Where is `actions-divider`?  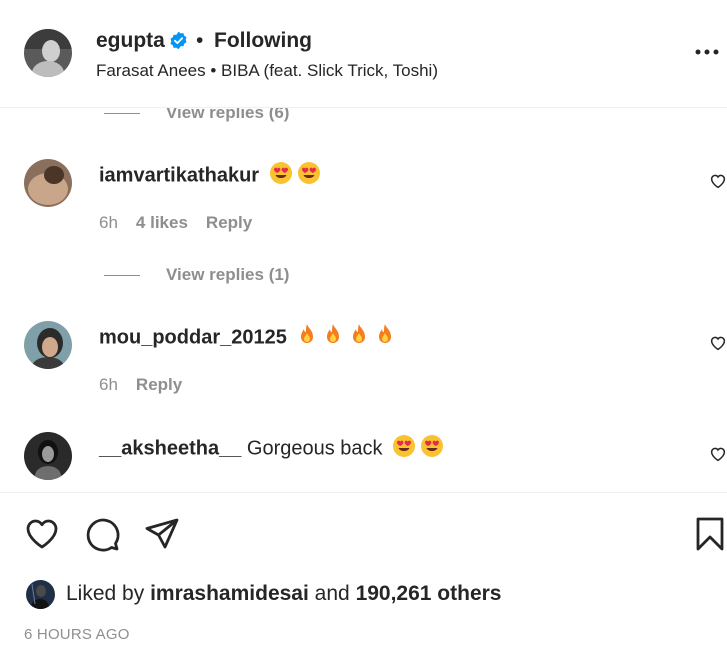 actions-divider is located at coordinates (363, 492).